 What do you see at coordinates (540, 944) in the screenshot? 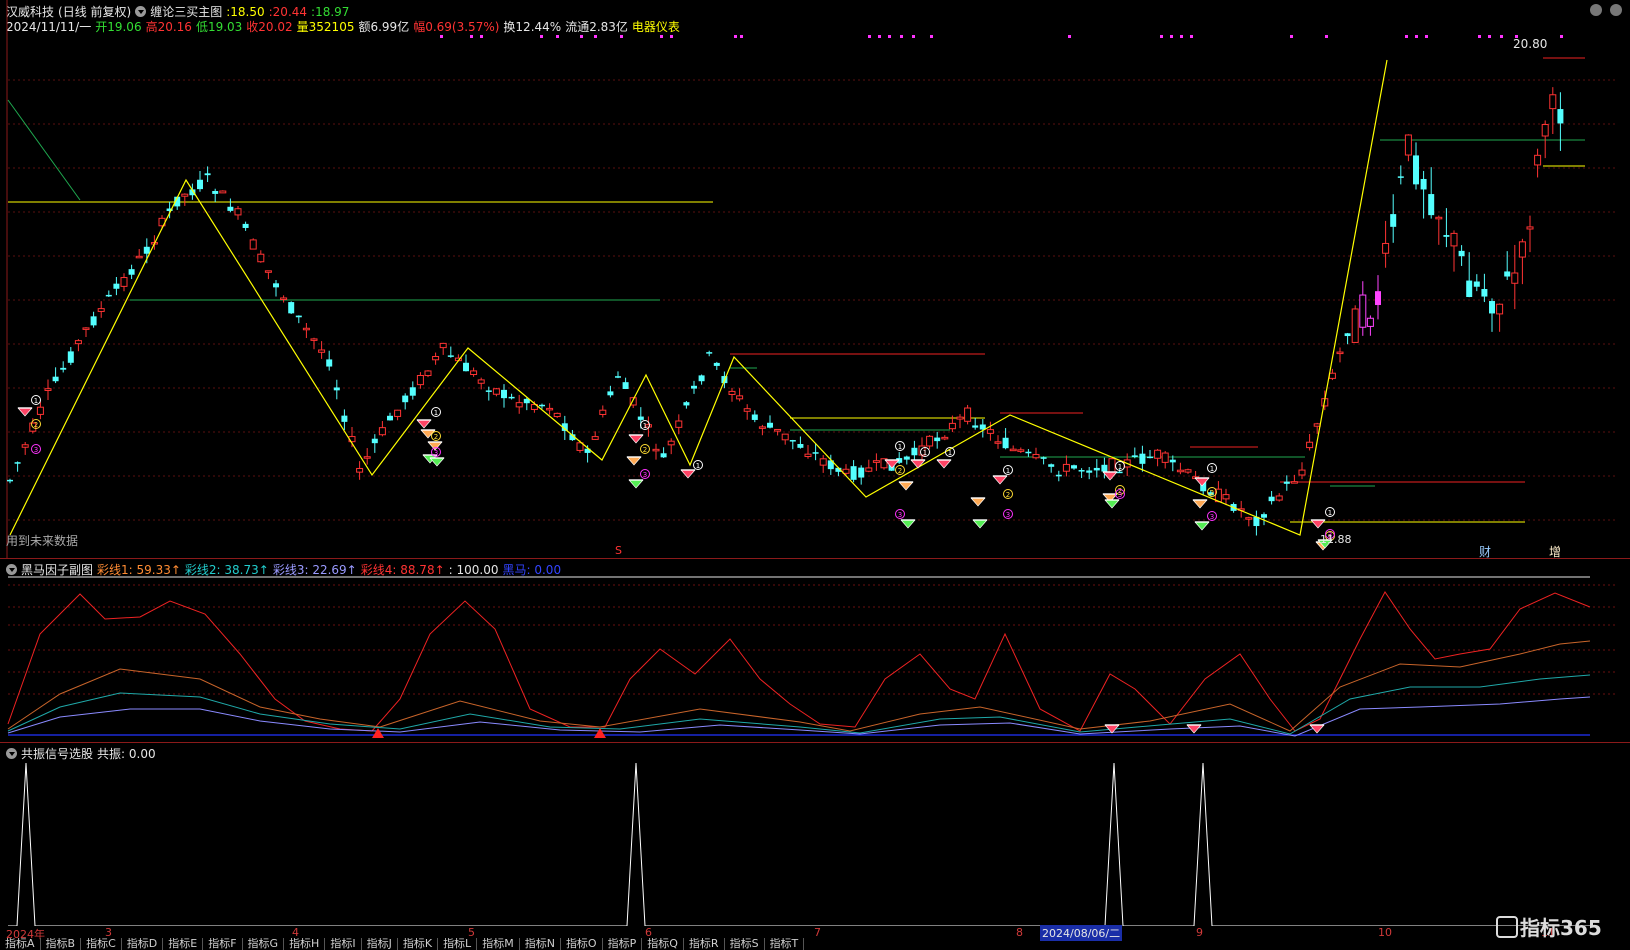
I see `indicator-tab-13: 指标N` at bounding box center [540, 944].